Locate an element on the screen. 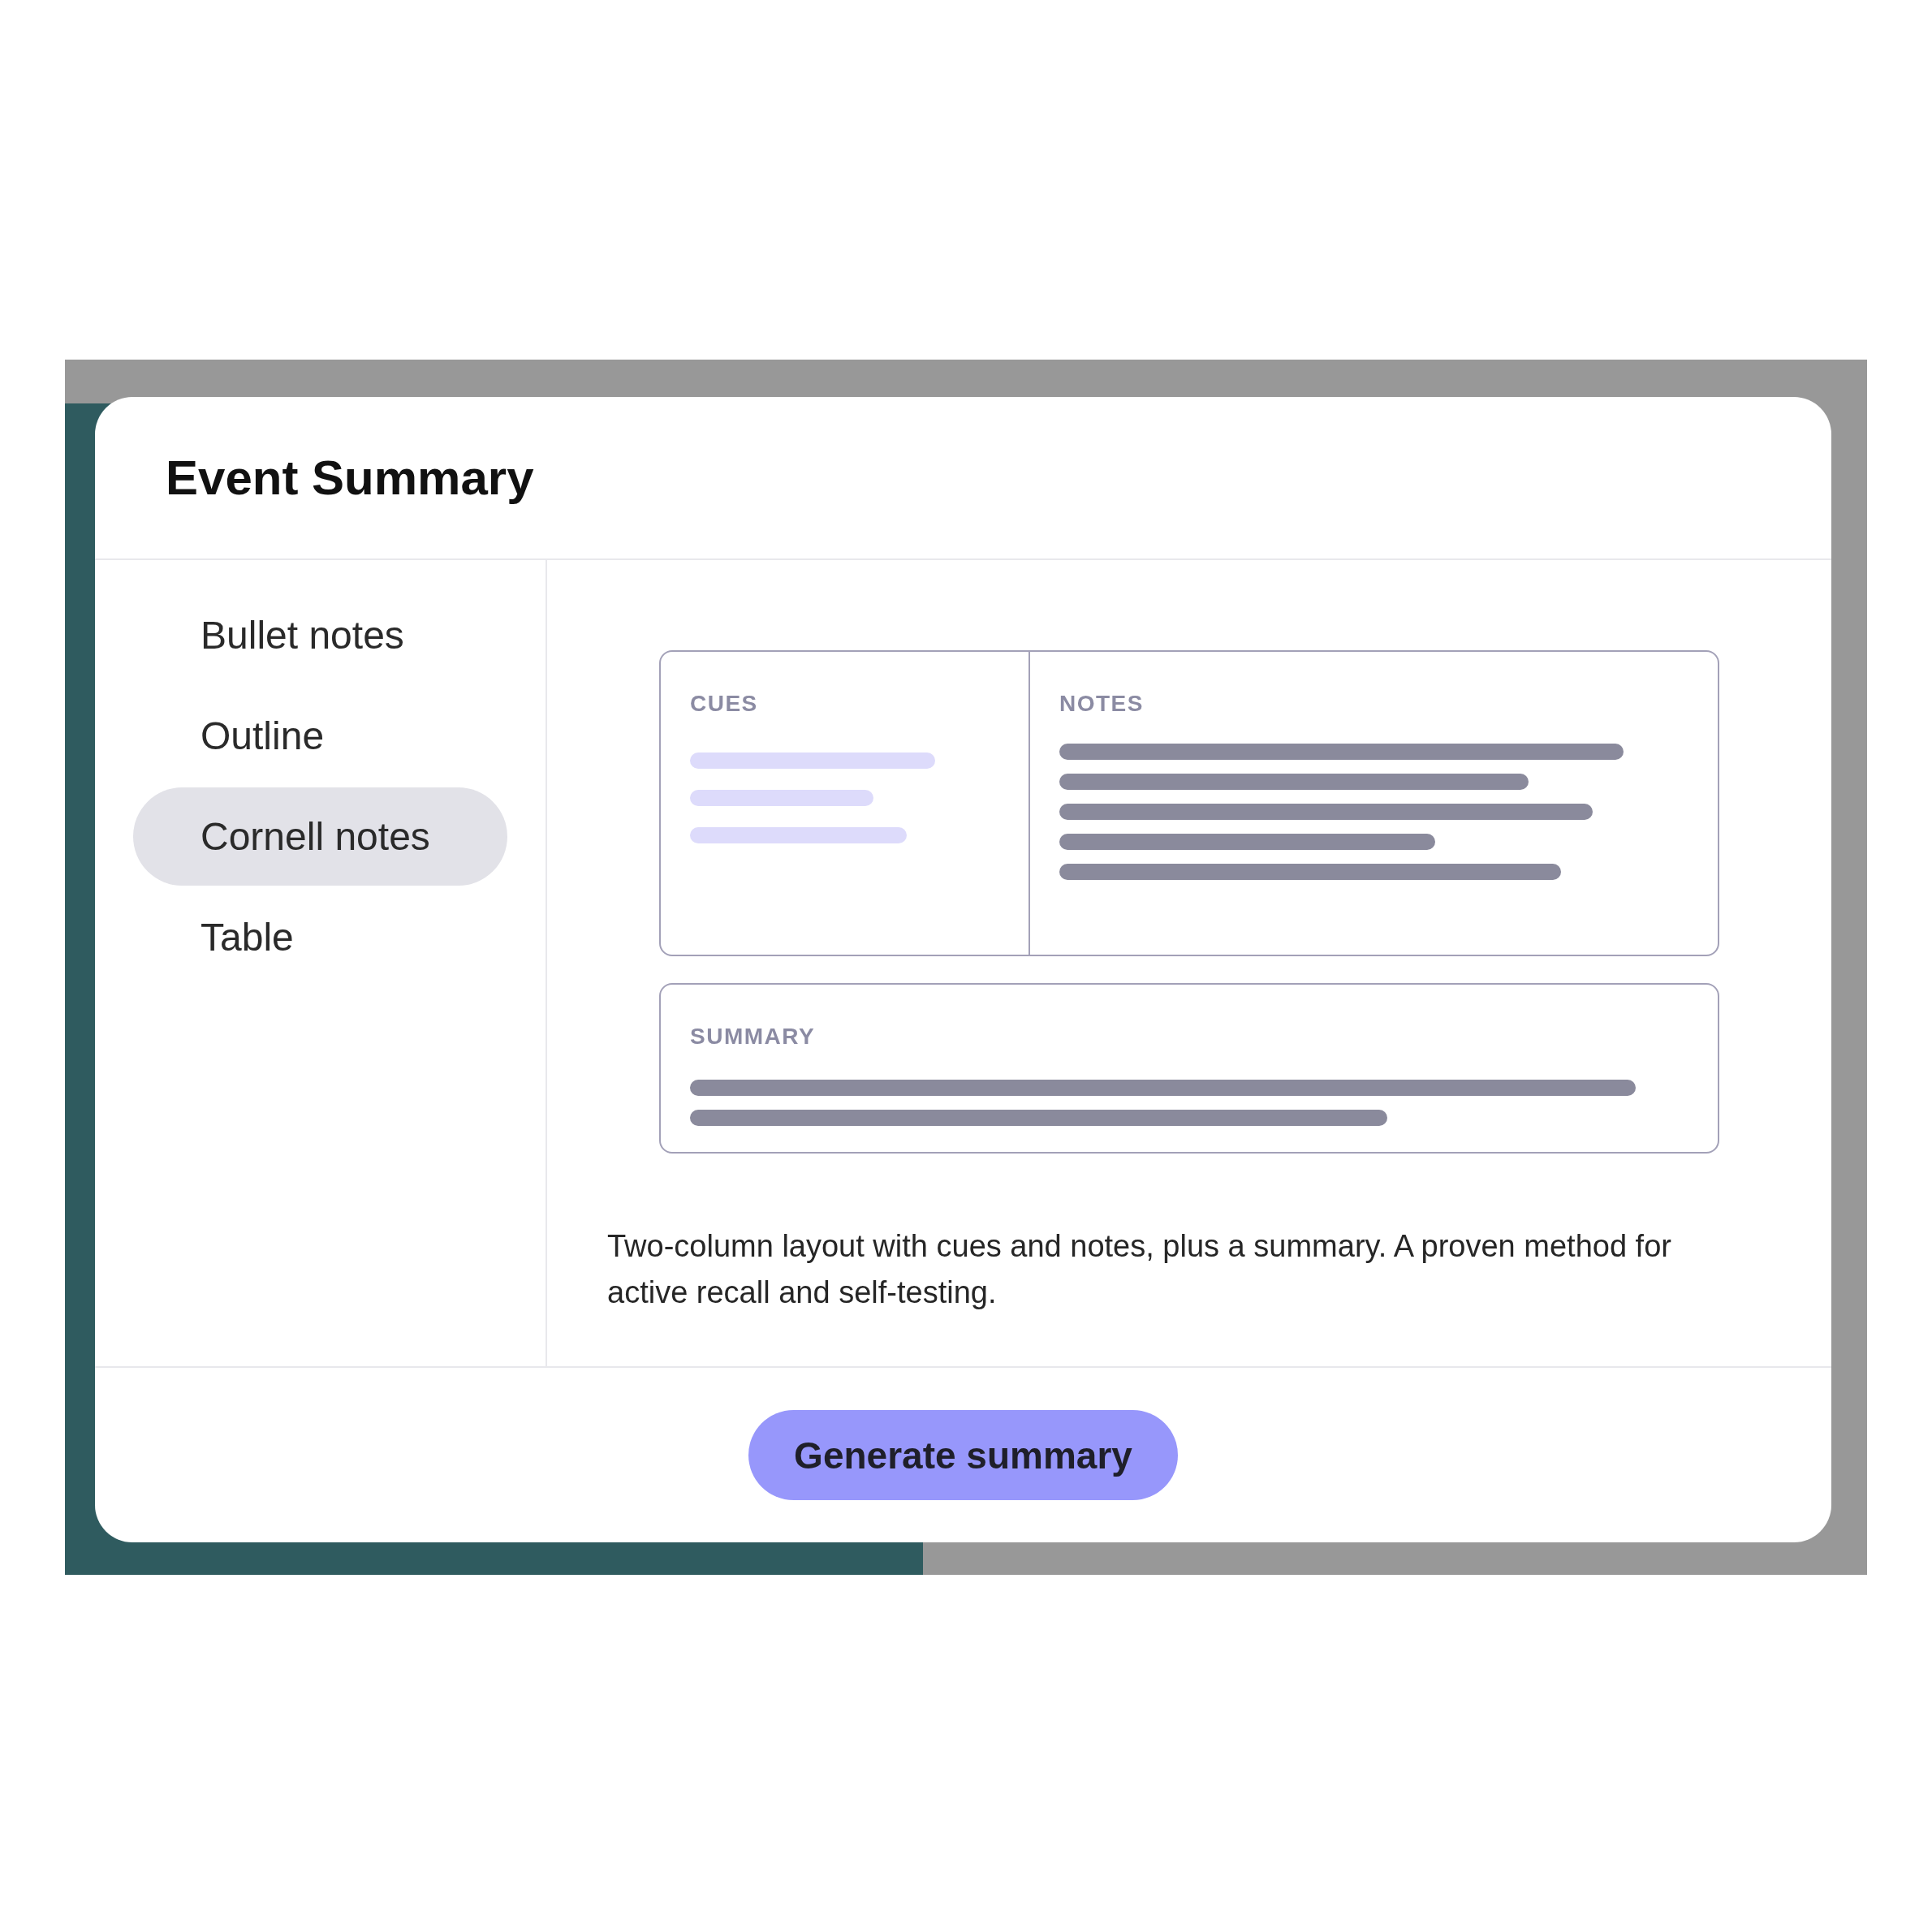 Image resolution: width=1932 pixels, height=1932 pixels. format-option: Outline is located at coordinates (320, 736).